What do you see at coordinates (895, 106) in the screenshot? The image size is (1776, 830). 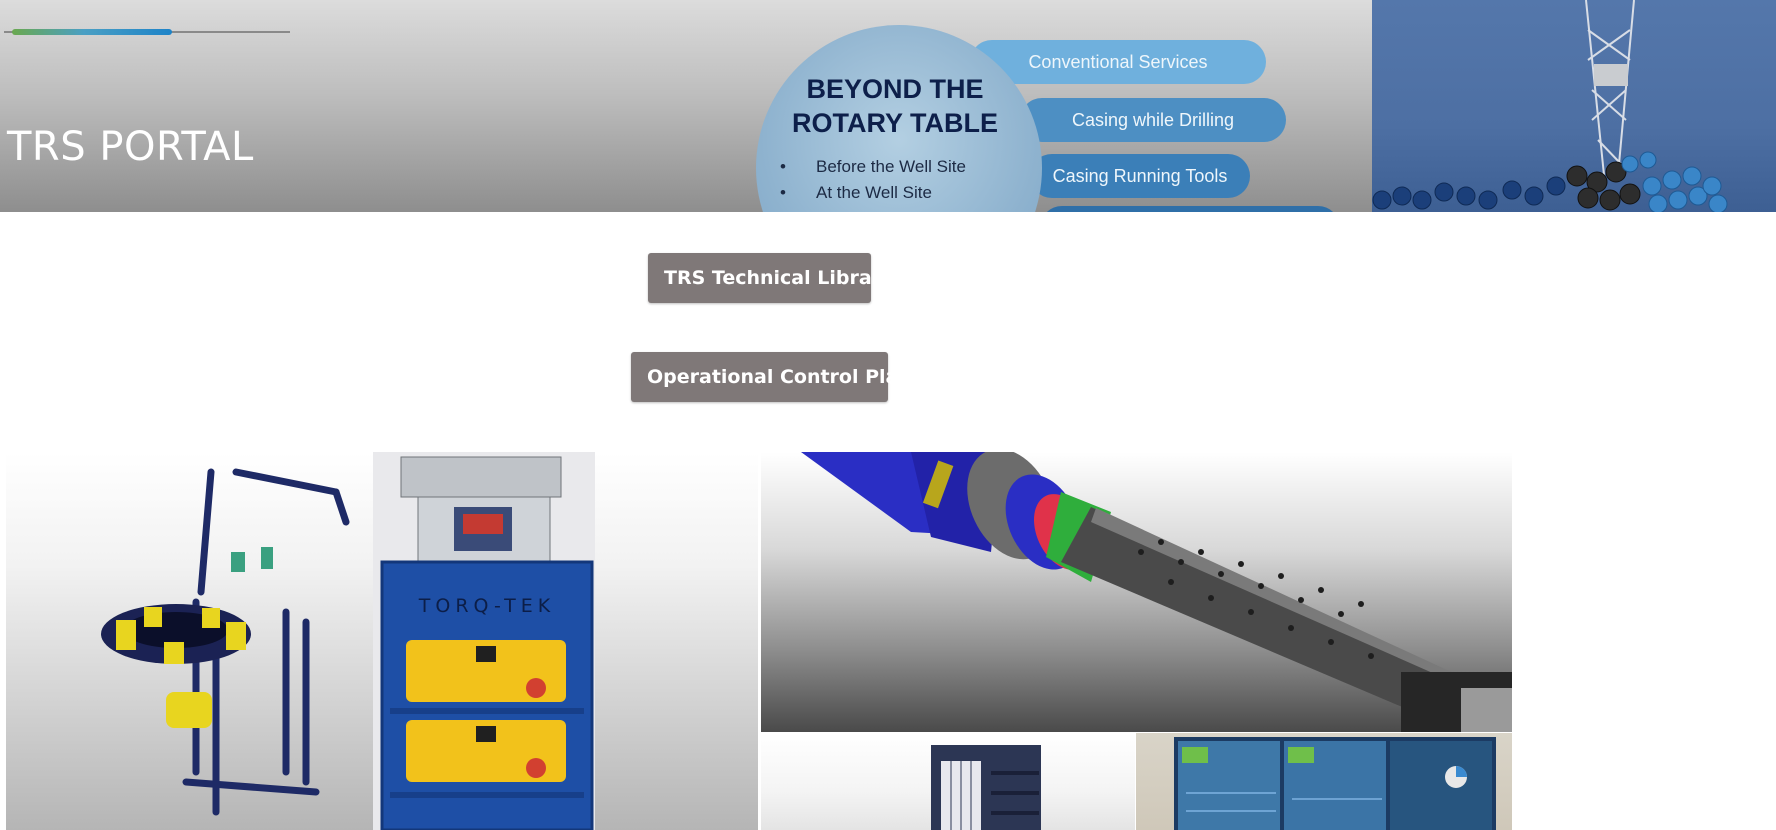 I see `banner-heading: BEYOND THE ROTARY TABLE` at bounding box center [895, 106].